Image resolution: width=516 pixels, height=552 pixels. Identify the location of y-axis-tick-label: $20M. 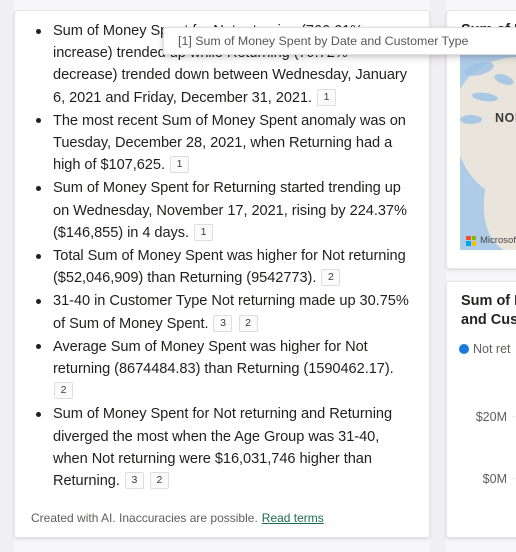
(491, 417).